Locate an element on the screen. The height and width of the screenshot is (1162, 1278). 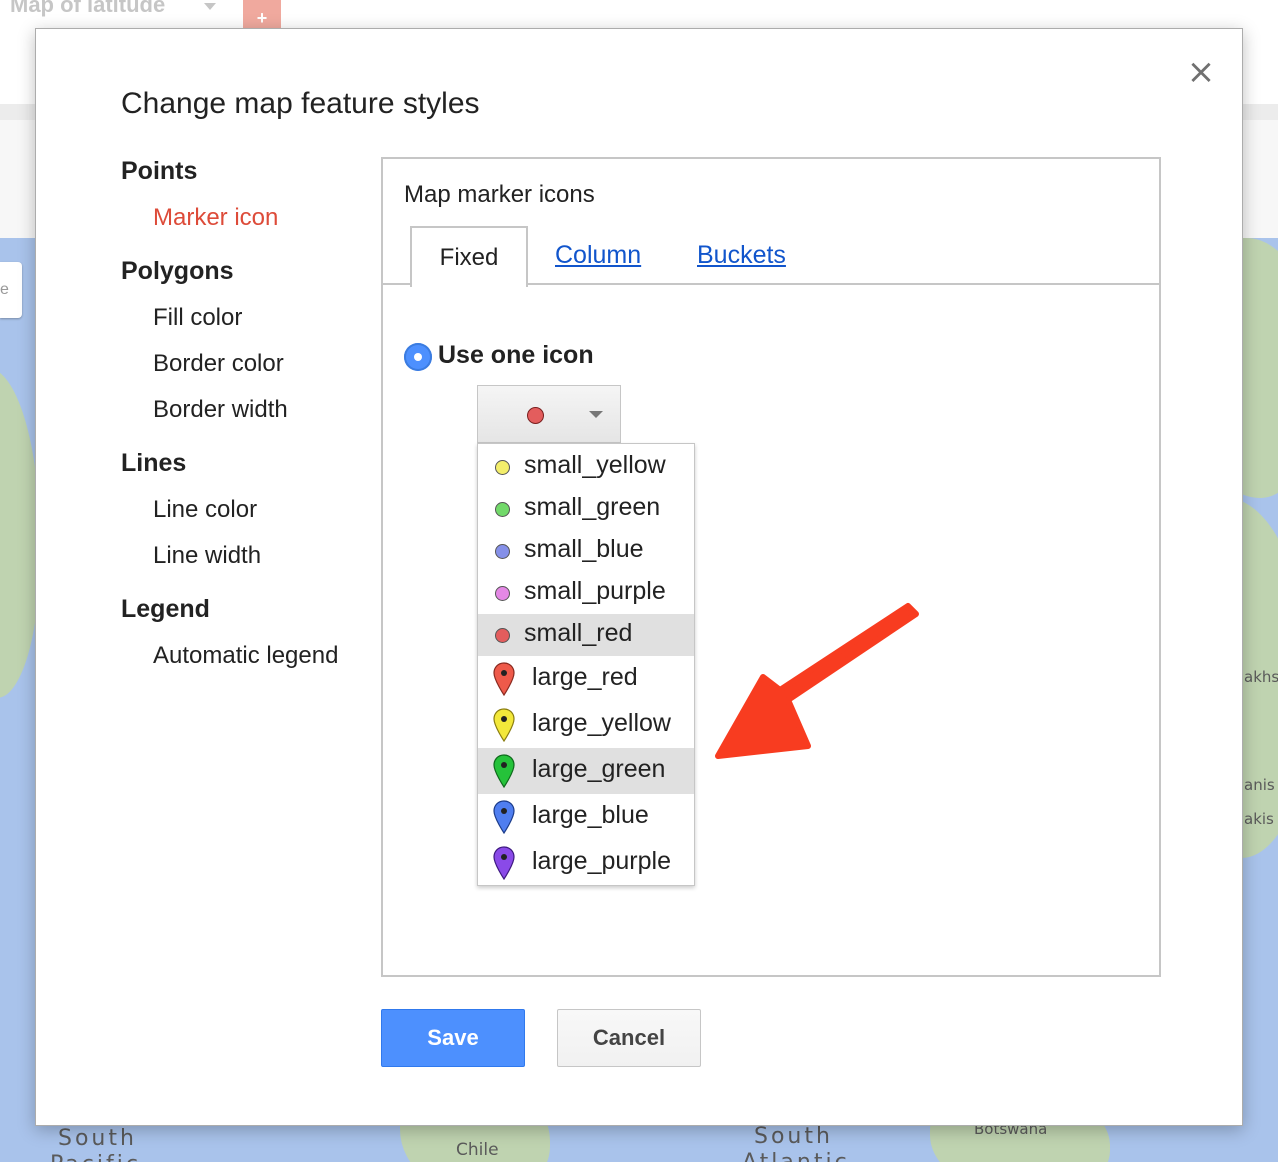
map-land is located at coordinates (20, 533).